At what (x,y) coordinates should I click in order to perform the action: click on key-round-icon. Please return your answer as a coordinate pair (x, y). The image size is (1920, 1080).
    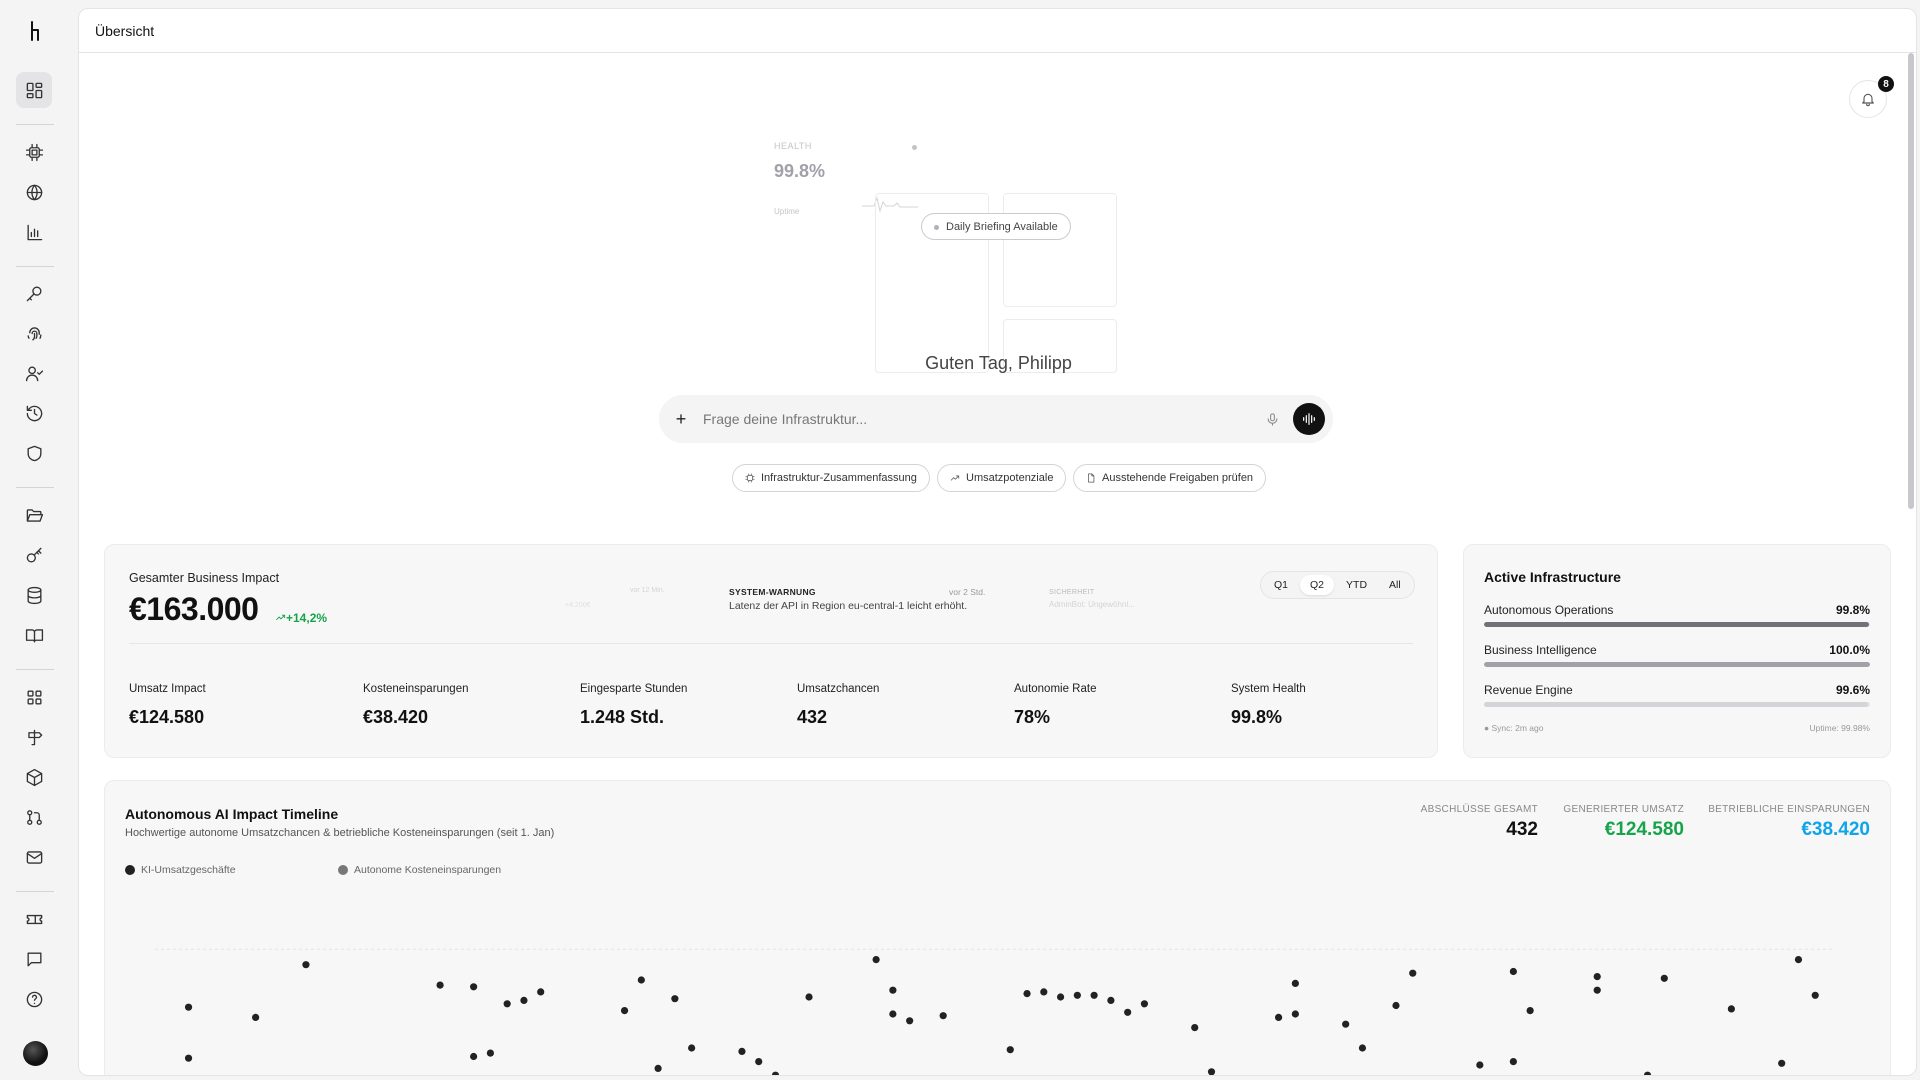
    Looking at the image, I should click on (34, 555).